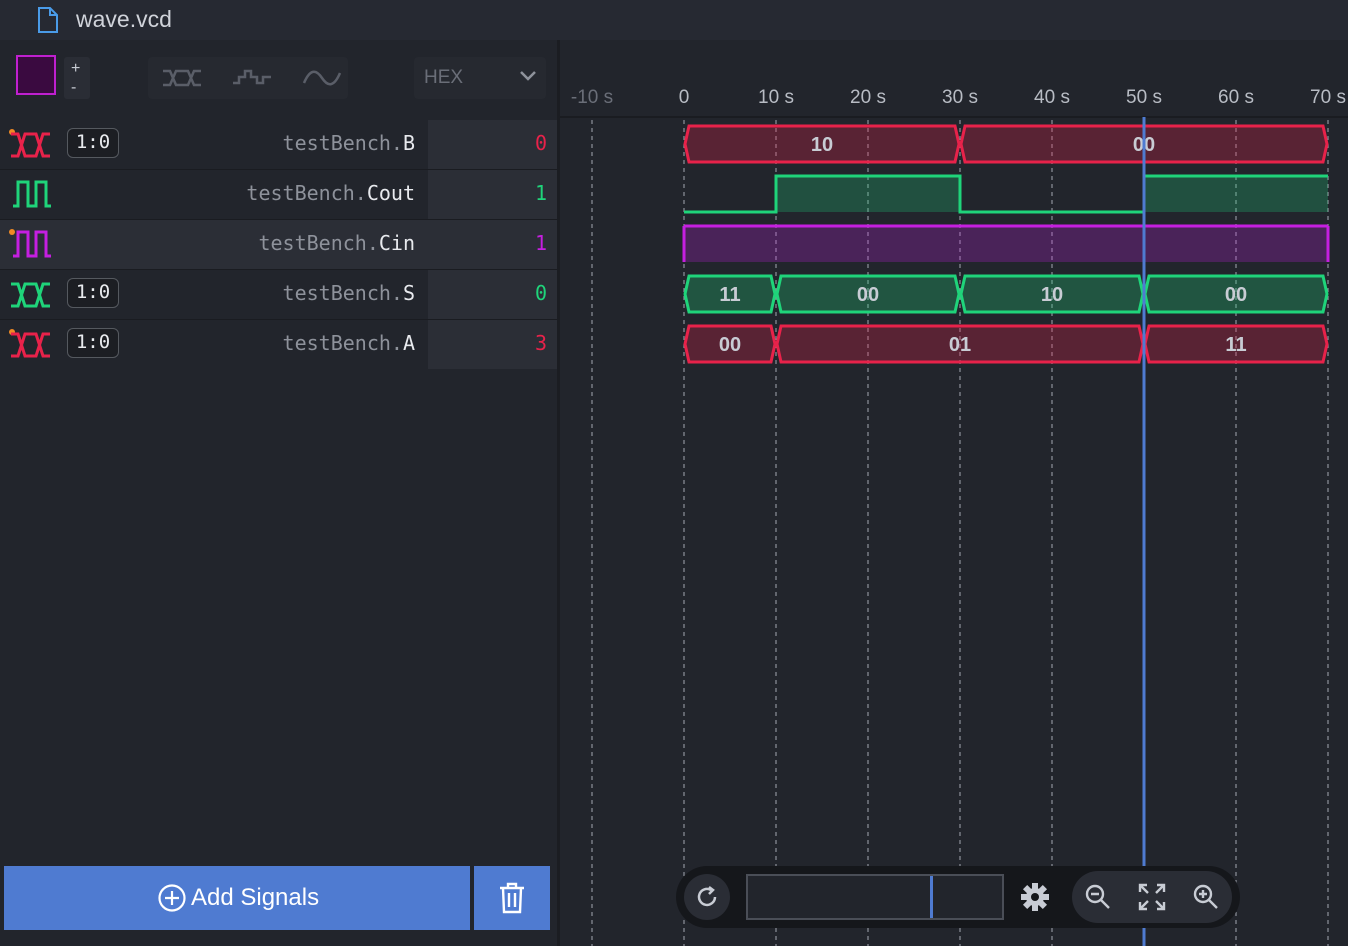  I want to click on tick-label: 70 s, so click(1328, 97).